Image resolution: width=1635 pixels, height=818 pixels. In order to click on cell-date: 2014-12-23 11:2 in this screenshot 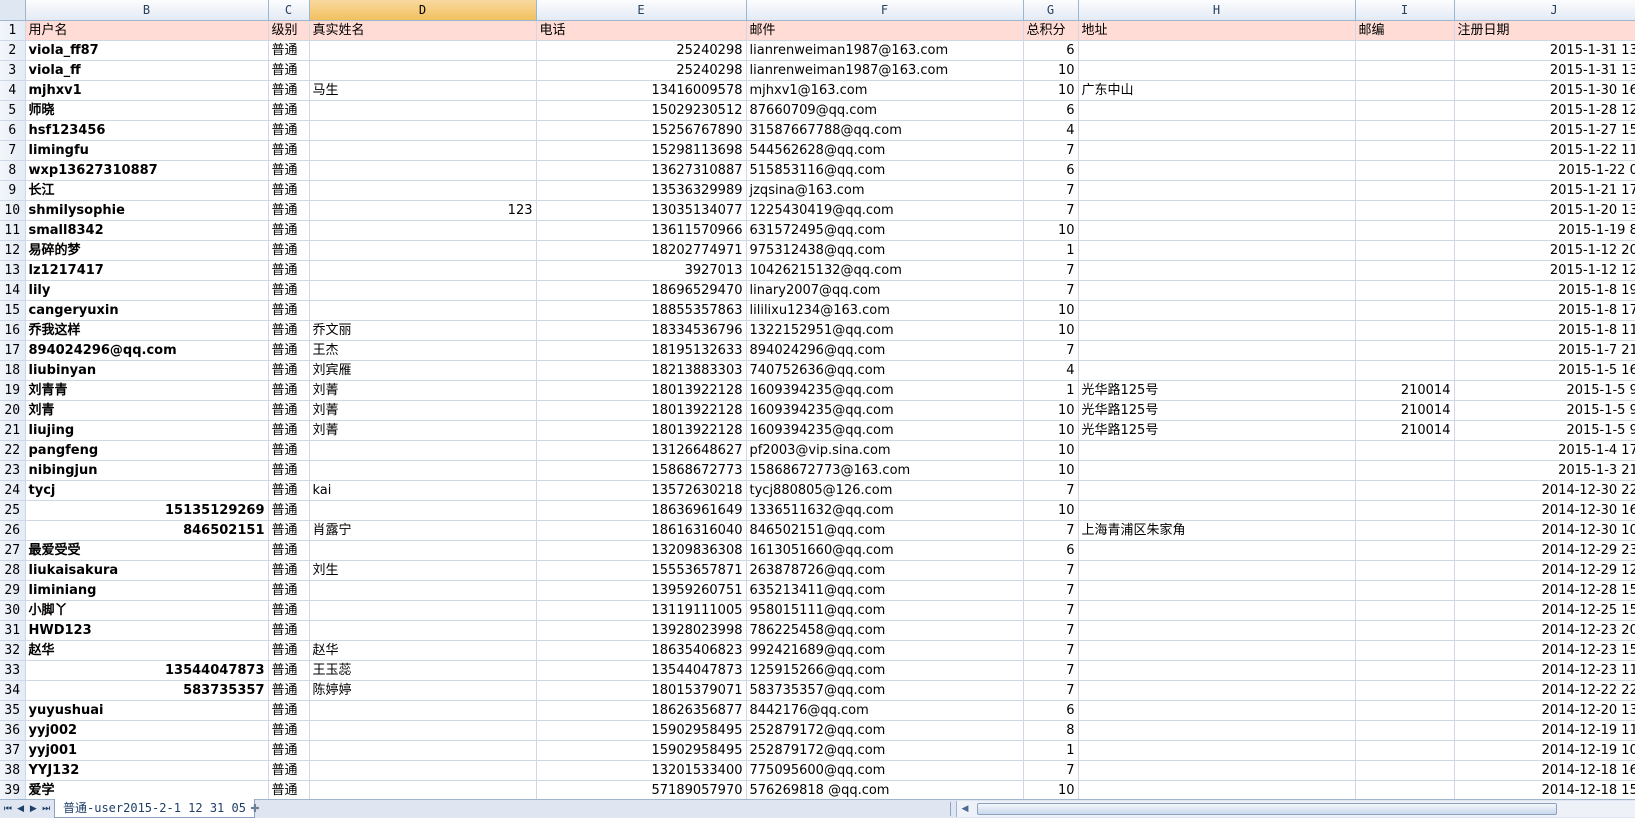, I will do `click(1544, 670)`.